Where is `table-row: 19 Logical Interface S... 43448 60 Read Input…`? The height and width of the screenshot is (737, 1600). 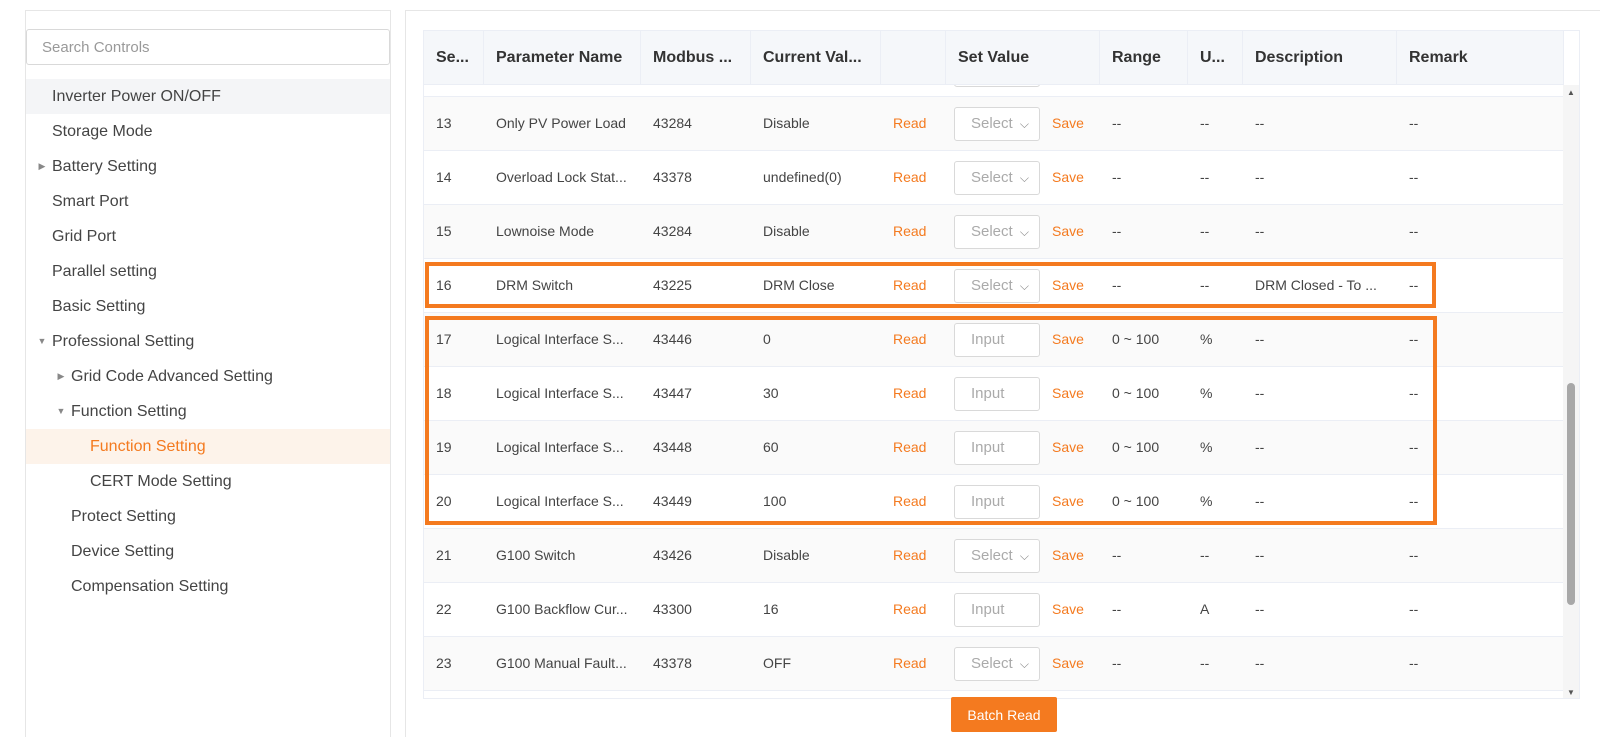
table-row: 19 Logical Interface S... 43448 60 Read Input… is located at coordinates (994, 448).